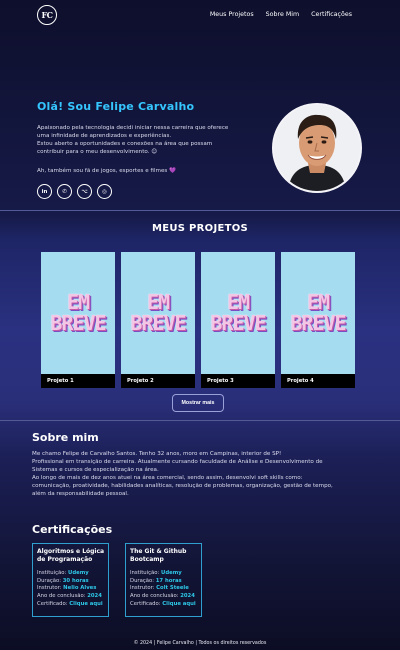 Image resolution: width=400 pixels, height=650 pixels. Describe the element at coordinates (78, 381) in the screenshot. I see `project-card-title: Projeto 1` at that location.